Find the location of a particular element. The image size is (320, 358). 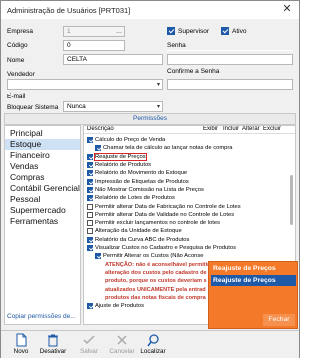

permission-label: Ajuste de Produtos is located at coordinates (119, 306).